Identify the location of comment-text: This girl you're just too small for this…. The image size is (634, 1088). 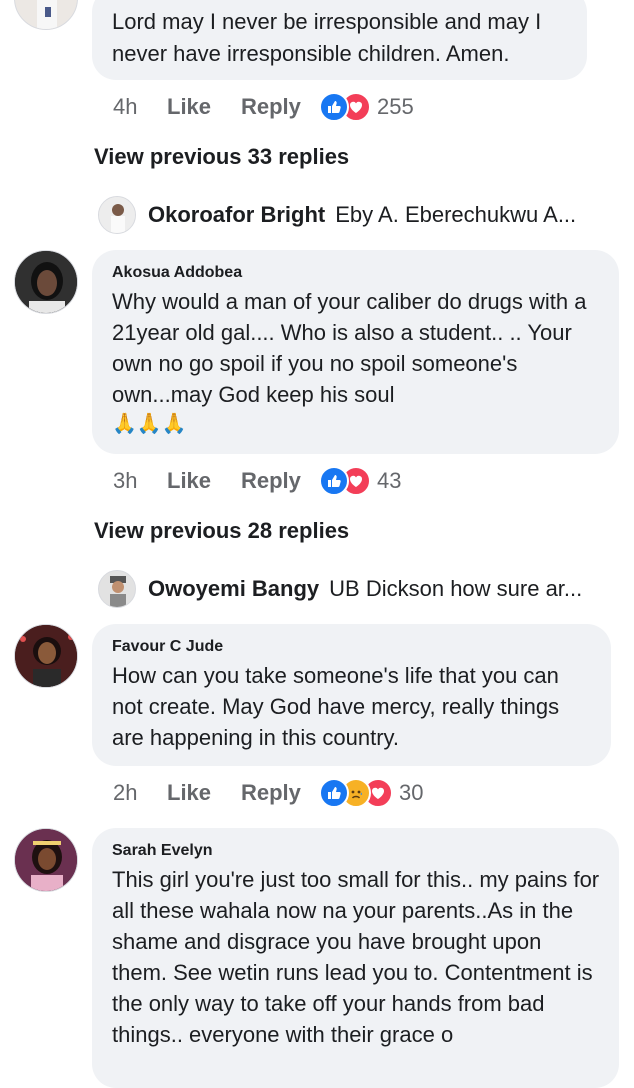
(356, 957).